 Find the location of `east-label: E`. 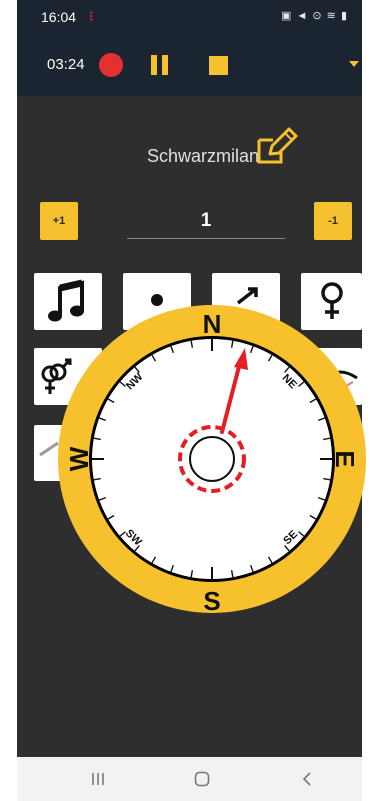

east-label: E is located at coordinates (345, 458).